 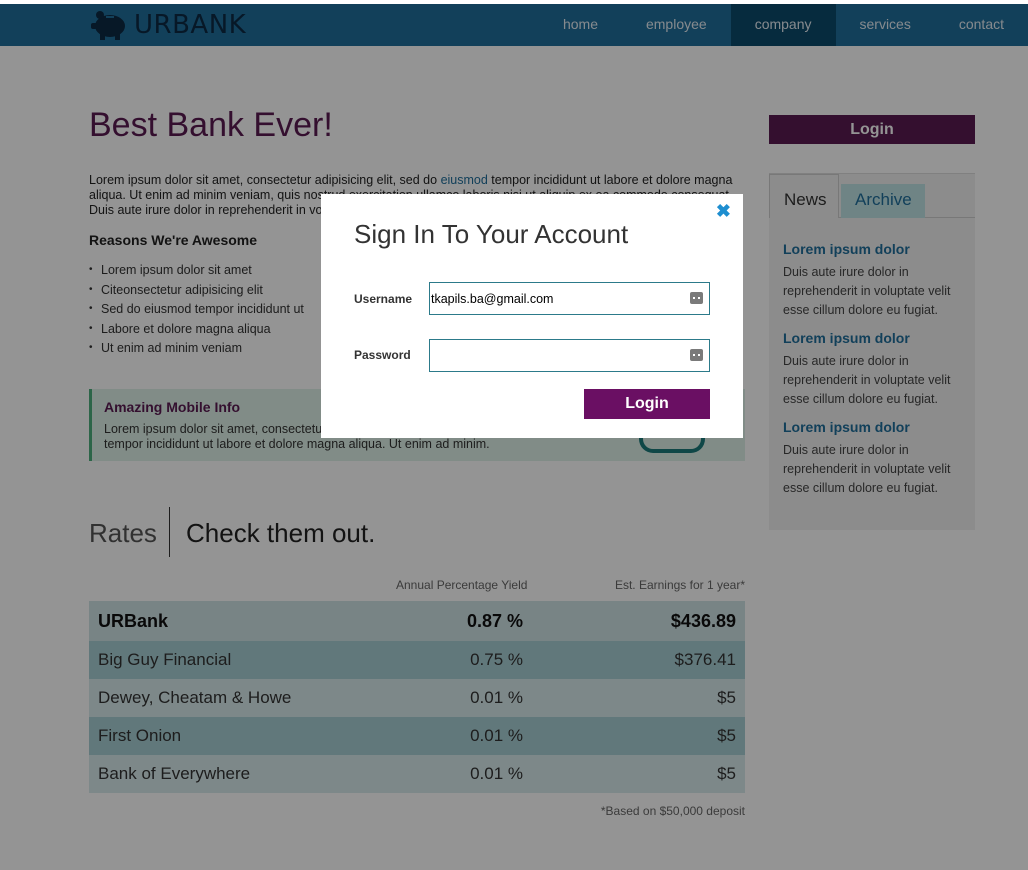 What do you see at coordinates (382, 355) in the screenshot?
I see `password-label: Password` at bounding box center [382, 355].